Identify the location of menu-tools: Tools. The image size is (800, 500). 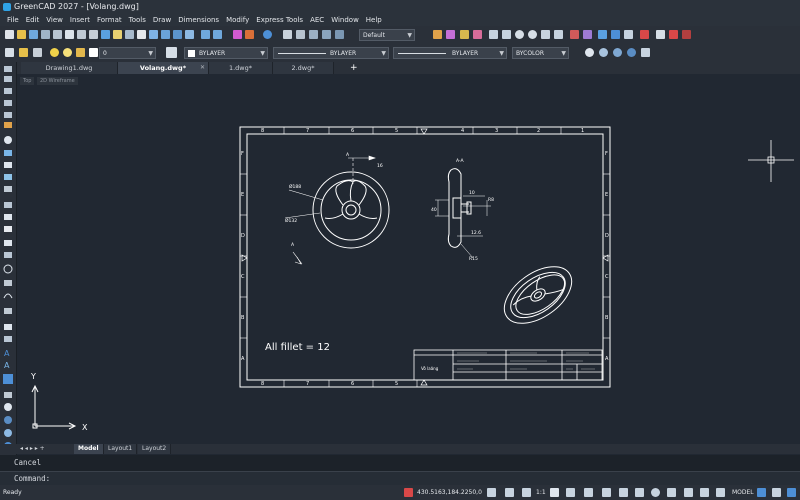
(137, 20).